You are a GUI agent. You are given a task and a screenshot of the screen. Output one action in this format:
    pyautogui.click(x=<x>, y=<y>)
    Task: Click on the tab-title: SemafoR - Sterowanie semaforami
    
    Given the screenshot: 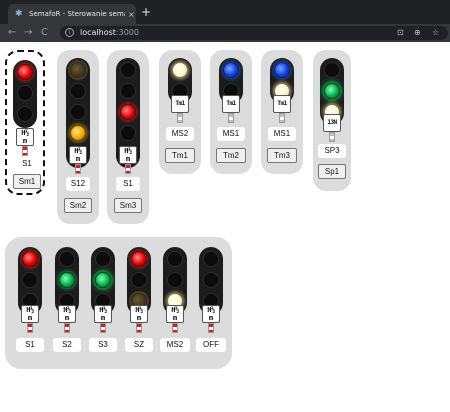 What is the action you would take?
    pyautogui.click(x=77, y=14)
    